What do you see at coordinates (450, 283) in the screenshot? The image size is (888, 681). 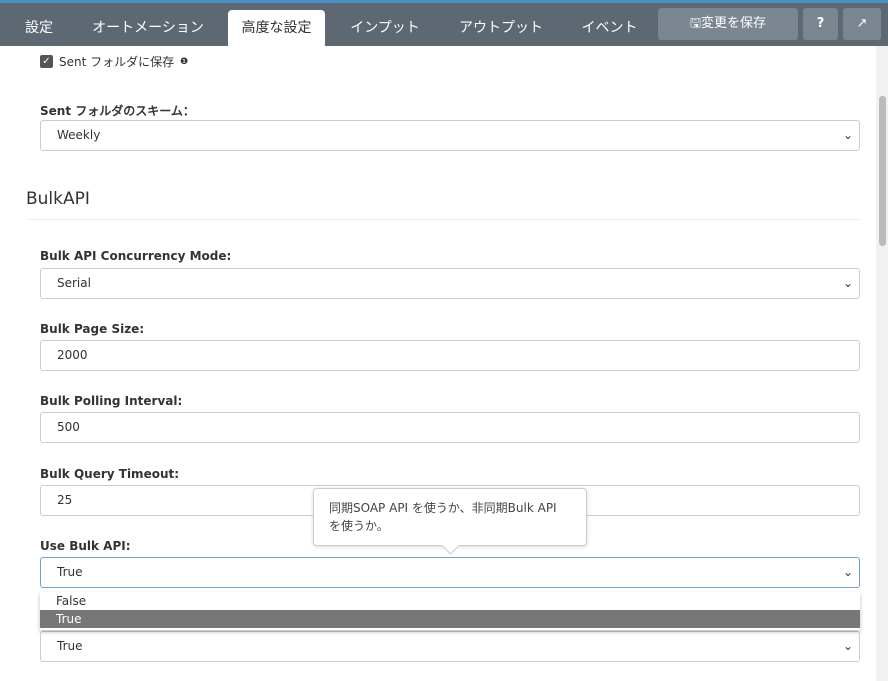 I see `concurrency-select: Serial ⌄` at bounding box center [450, 283].